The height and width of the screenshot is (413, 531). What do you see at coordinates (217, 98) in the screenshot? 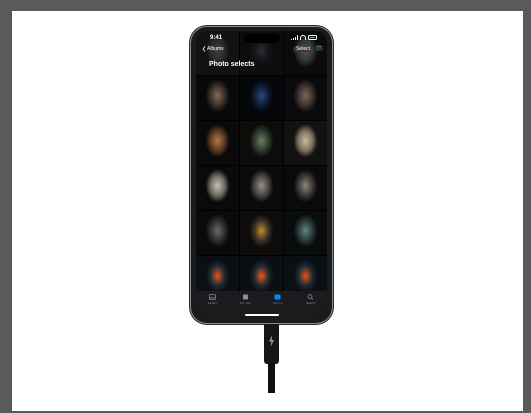
I see `photo-portrait-woman-dark` at bounding box center [217, 98].